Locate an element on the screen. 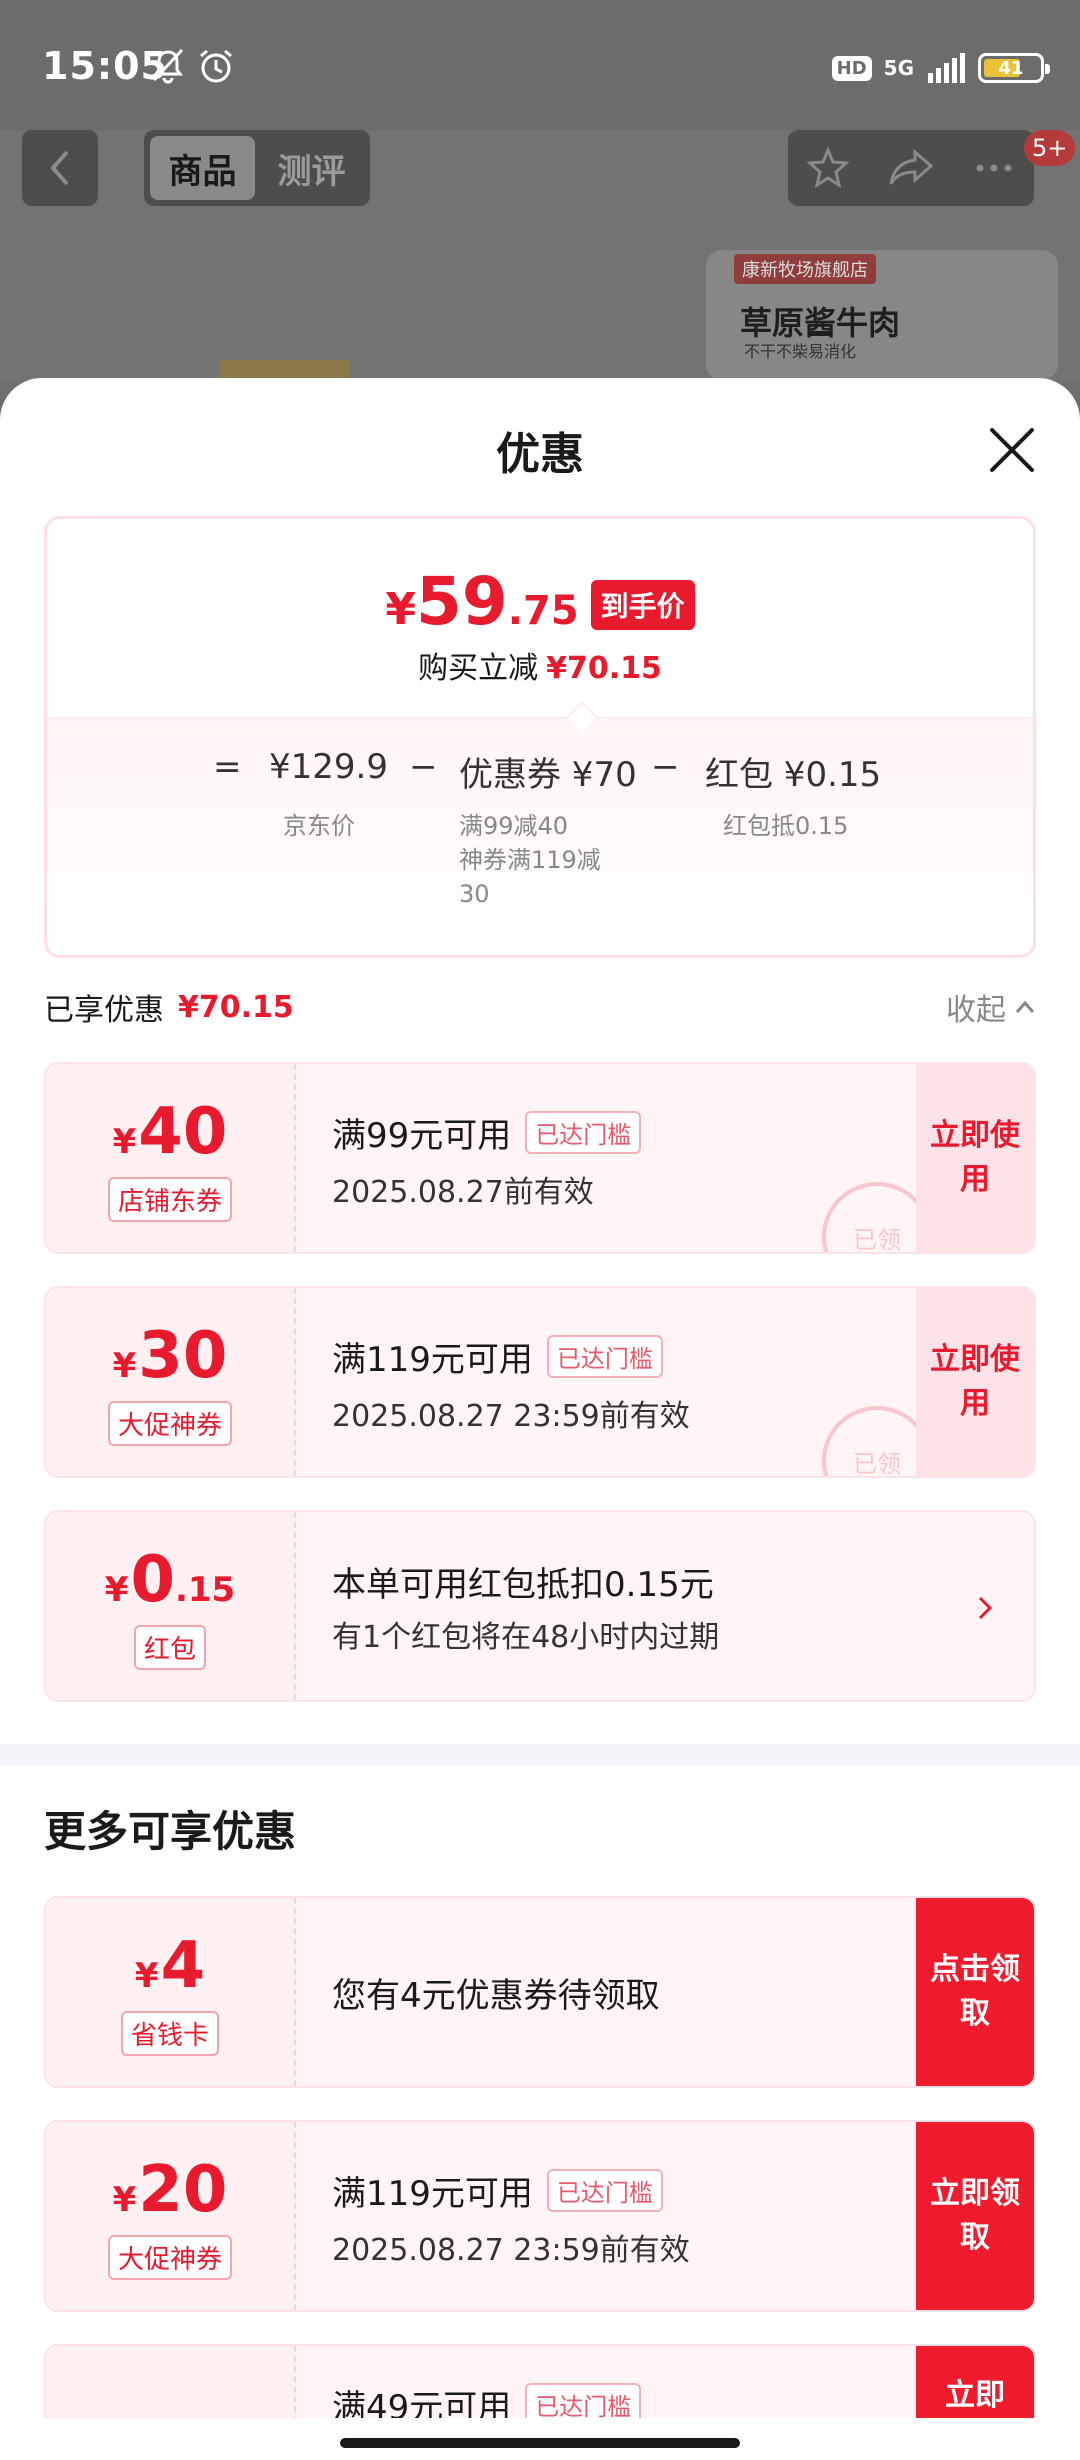 The image size is (1080, 2460). collapse-button: 收起 is located at coordinates (991, 1007).